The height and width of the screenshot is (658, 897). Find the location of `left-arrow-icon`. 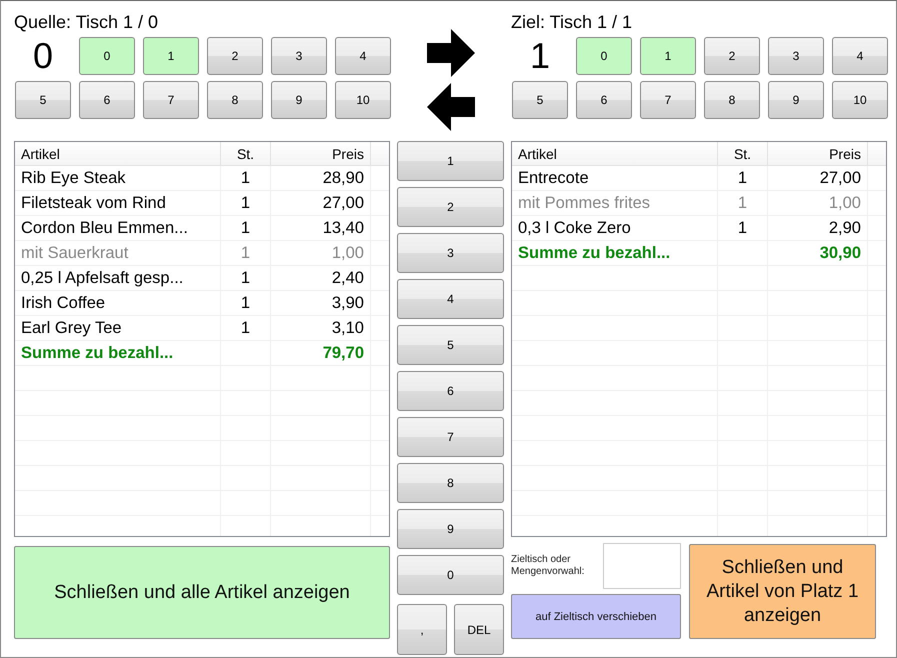

left-arrow-icon is located at coordinates (450, 107).